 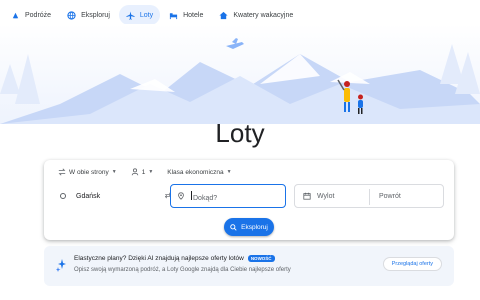 I want to click on nav-item-label: Hotele, so click(x=193, y=15).